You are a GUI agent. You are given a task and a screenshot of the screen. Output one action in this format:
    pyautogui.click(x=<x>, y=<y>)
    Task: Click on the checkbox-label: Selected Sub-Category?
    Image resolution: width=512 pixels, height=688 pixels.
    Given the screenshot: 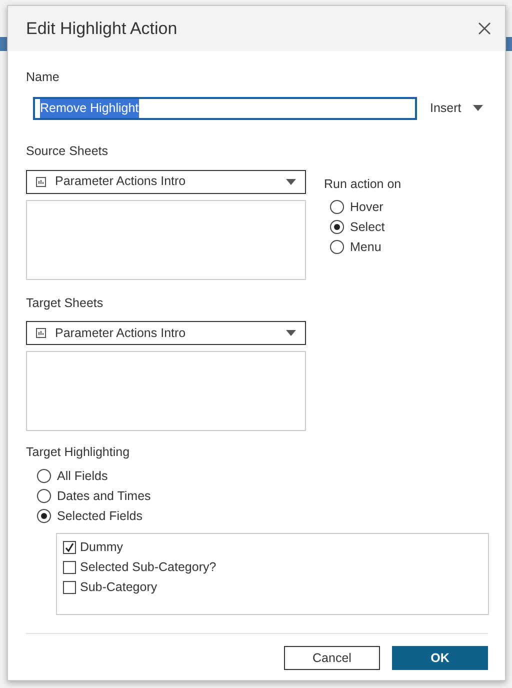 What is the action you would take?
    pyautogui.click(x=148, y=567)
    